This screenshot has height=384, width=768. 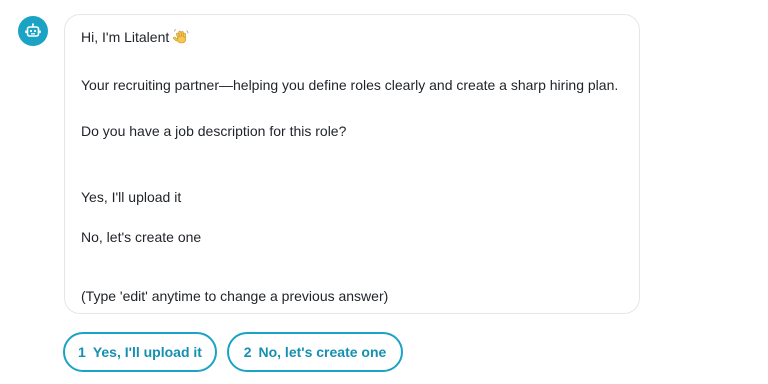 What do you see at coordinates (147, 352) in the screenshot?
I see `choice-label: Yes, I'll upload it` at bounding box center [147, 352].